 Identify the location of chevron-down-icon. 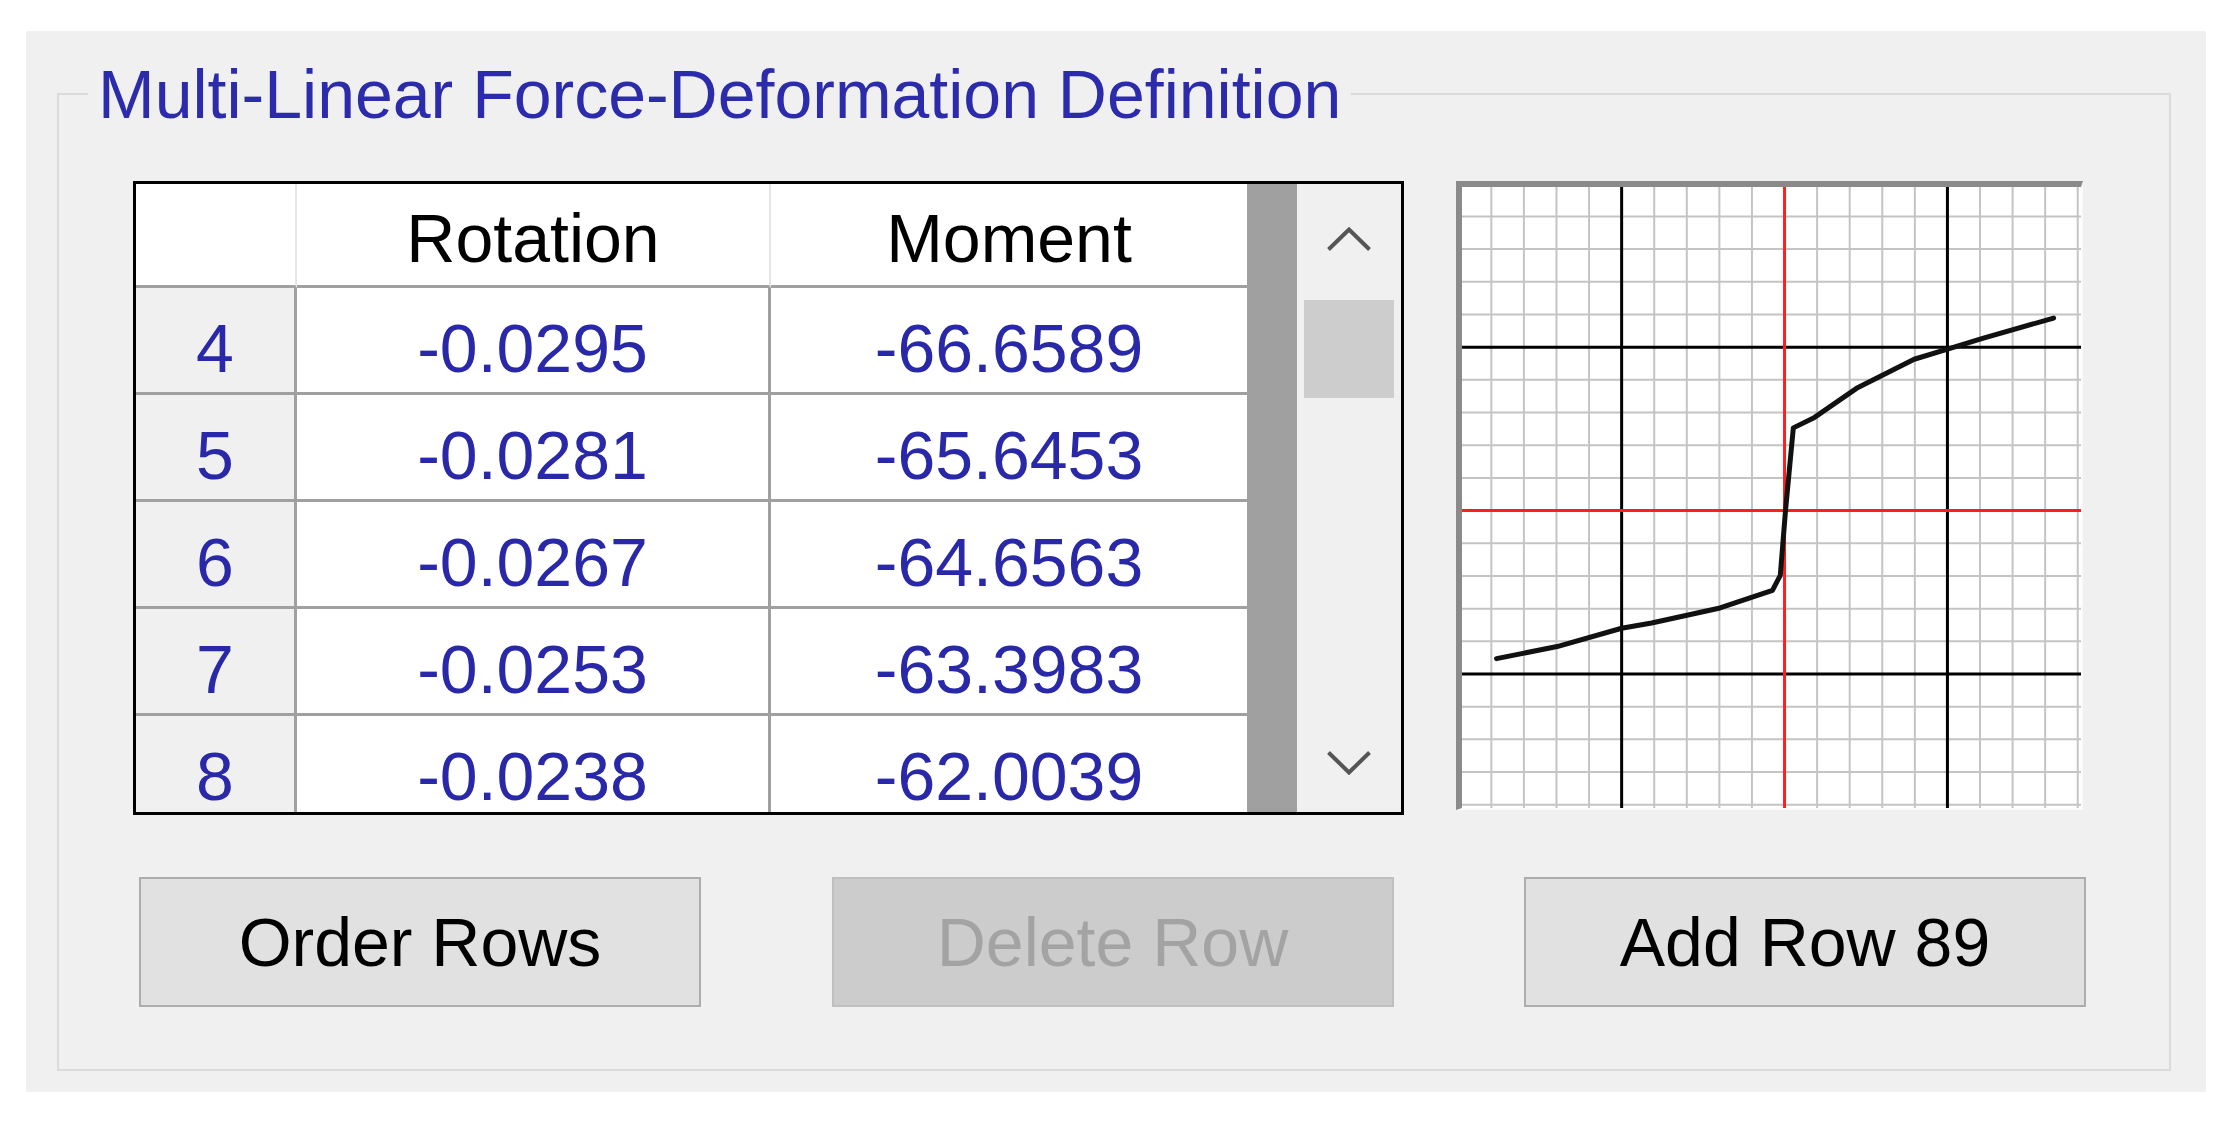
(1349, 762).